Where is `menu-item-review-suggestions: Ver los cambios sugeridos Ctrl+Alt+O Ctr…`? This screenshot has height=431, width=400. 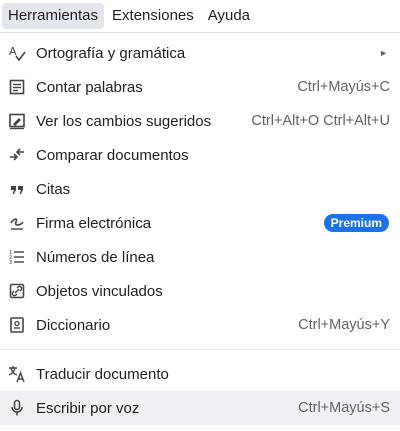 menu-item-review-suggestions: Ver los cambios sugeridos Ctrl+Alt+O Ctr… is located at coordinates (200, 121).